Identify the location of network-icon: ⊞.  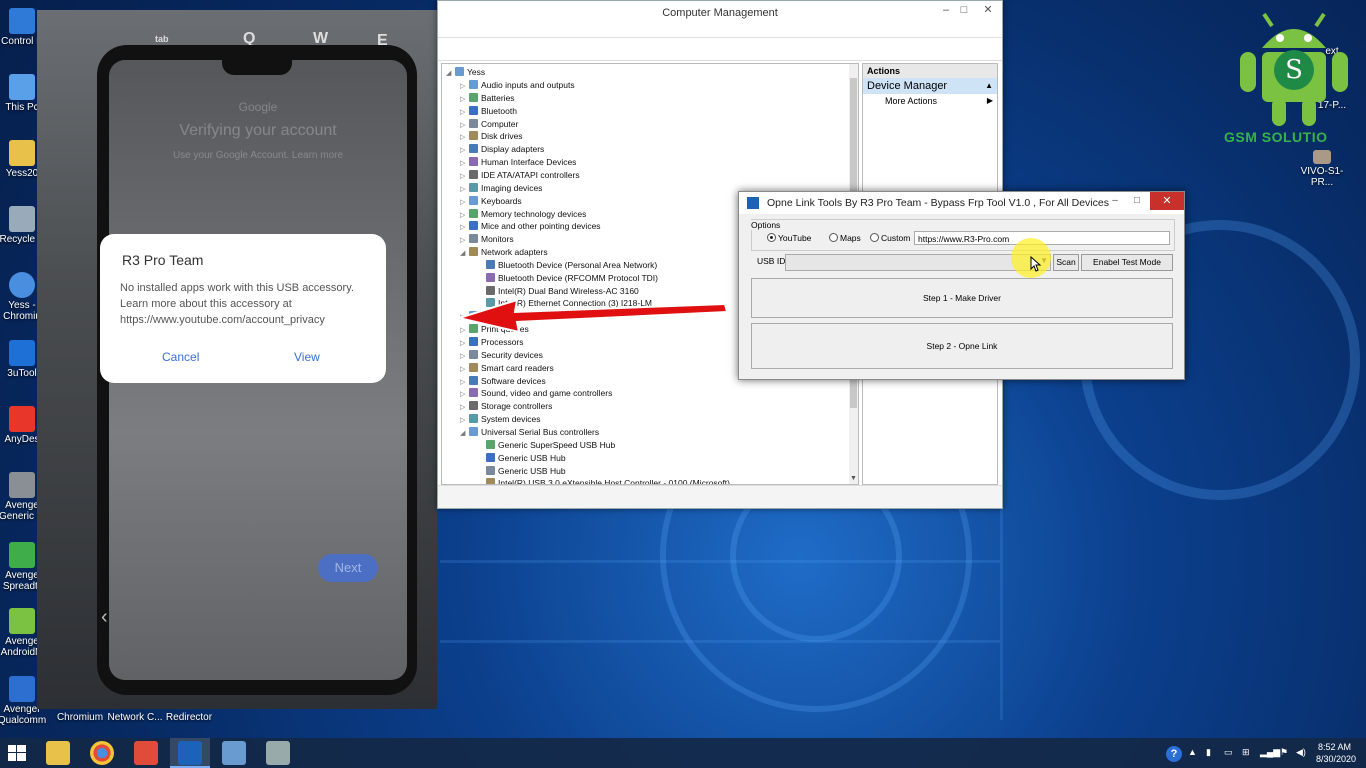
(1246, 752).